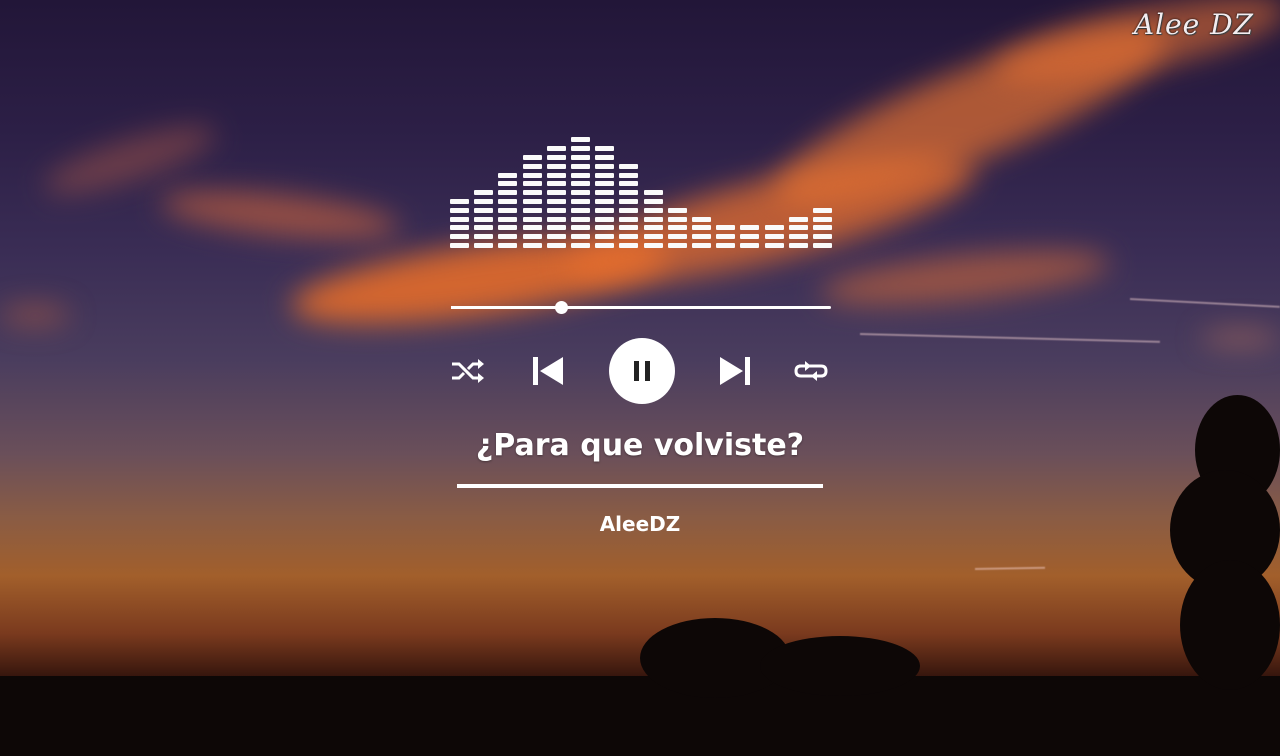  Describe the element at coordinates (811, 371) in the screenshot. I see `repeat-button` at that location.